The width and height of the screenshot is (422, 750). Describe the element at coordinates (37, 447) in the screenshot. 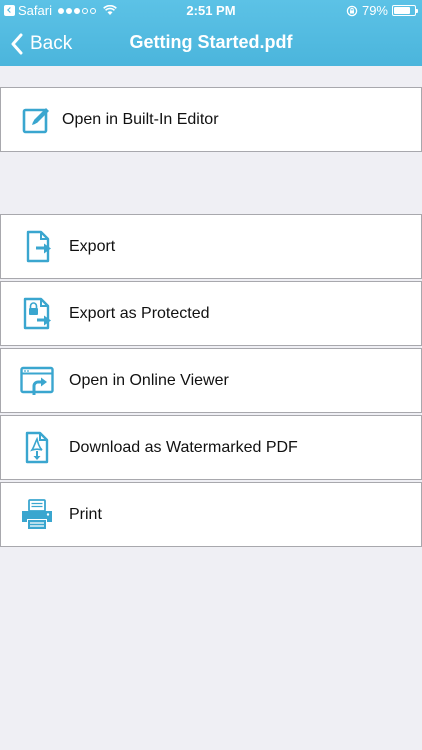

I see `pdf-download-icon` at that location.